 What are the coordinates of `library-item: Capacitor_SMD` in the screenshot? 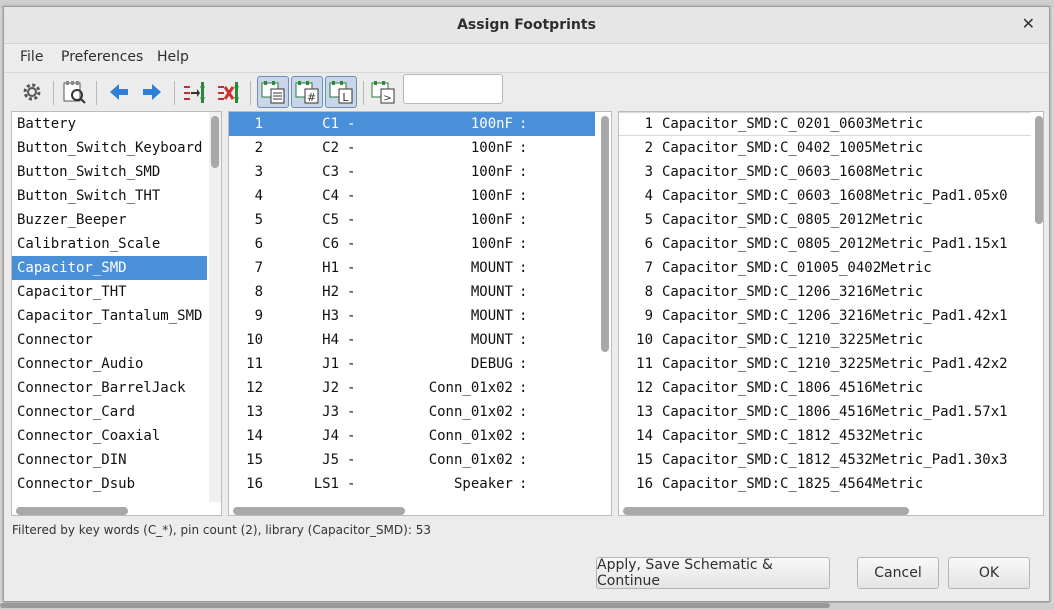 It's located at (109, 268).